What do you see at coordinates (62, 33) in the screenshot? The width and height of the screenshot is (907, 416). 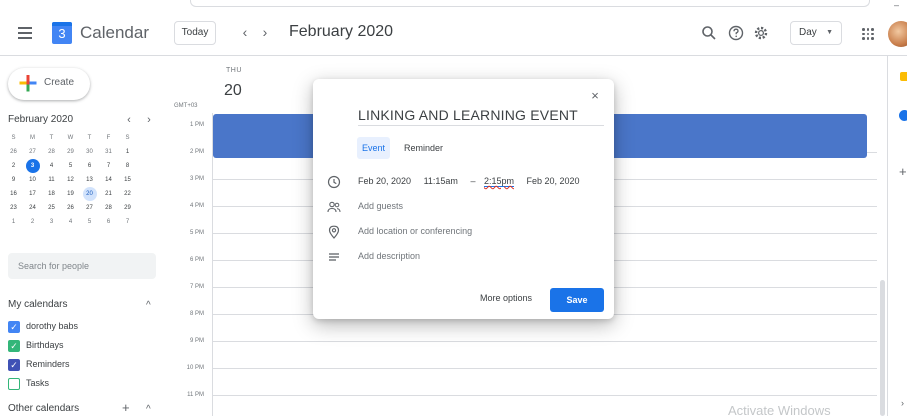 I see `calendar-logo-icon: 3` at bounding box center [62, 33].